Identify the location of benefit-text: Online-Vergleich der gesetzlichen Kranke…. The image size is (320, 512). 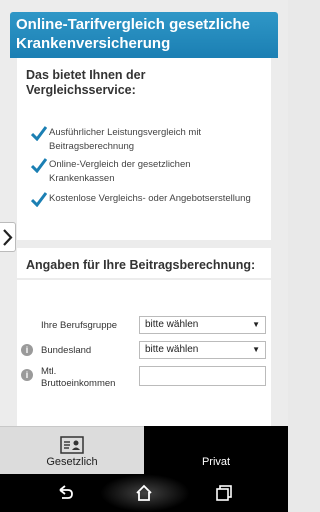
(120, 171).